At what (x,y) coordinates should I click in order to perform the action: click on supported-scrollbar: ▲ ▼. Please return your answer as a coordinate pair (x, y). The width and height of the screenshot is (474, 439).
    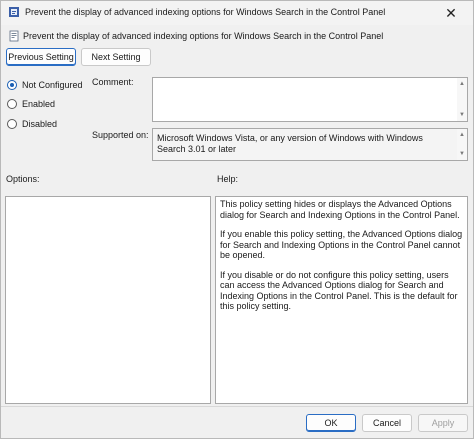
    Looking at the image, I should click on (462, 144).